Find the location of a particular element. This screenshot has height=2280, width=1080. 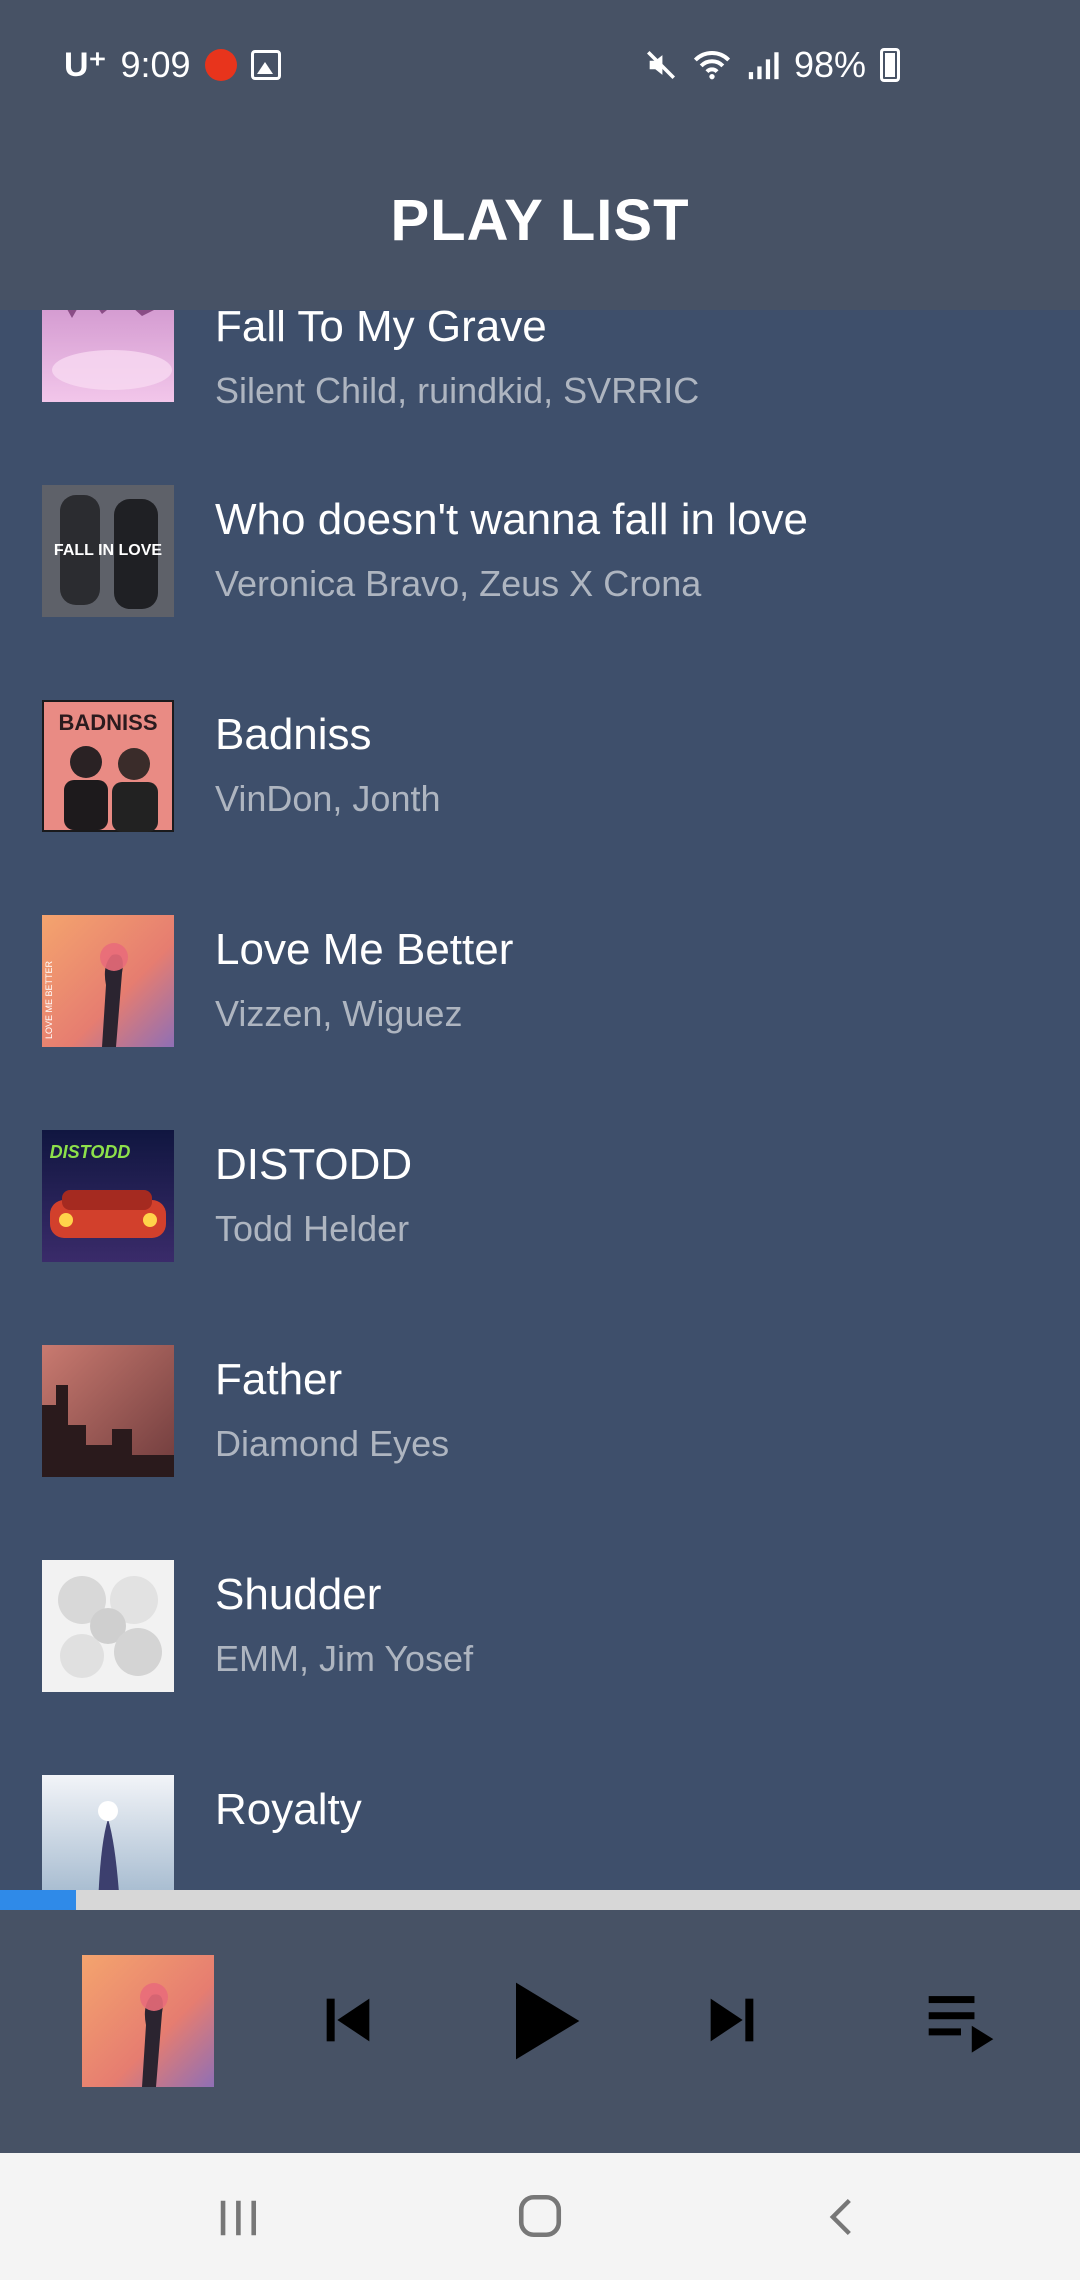

play-icon is located at coordinates (546, 2021).